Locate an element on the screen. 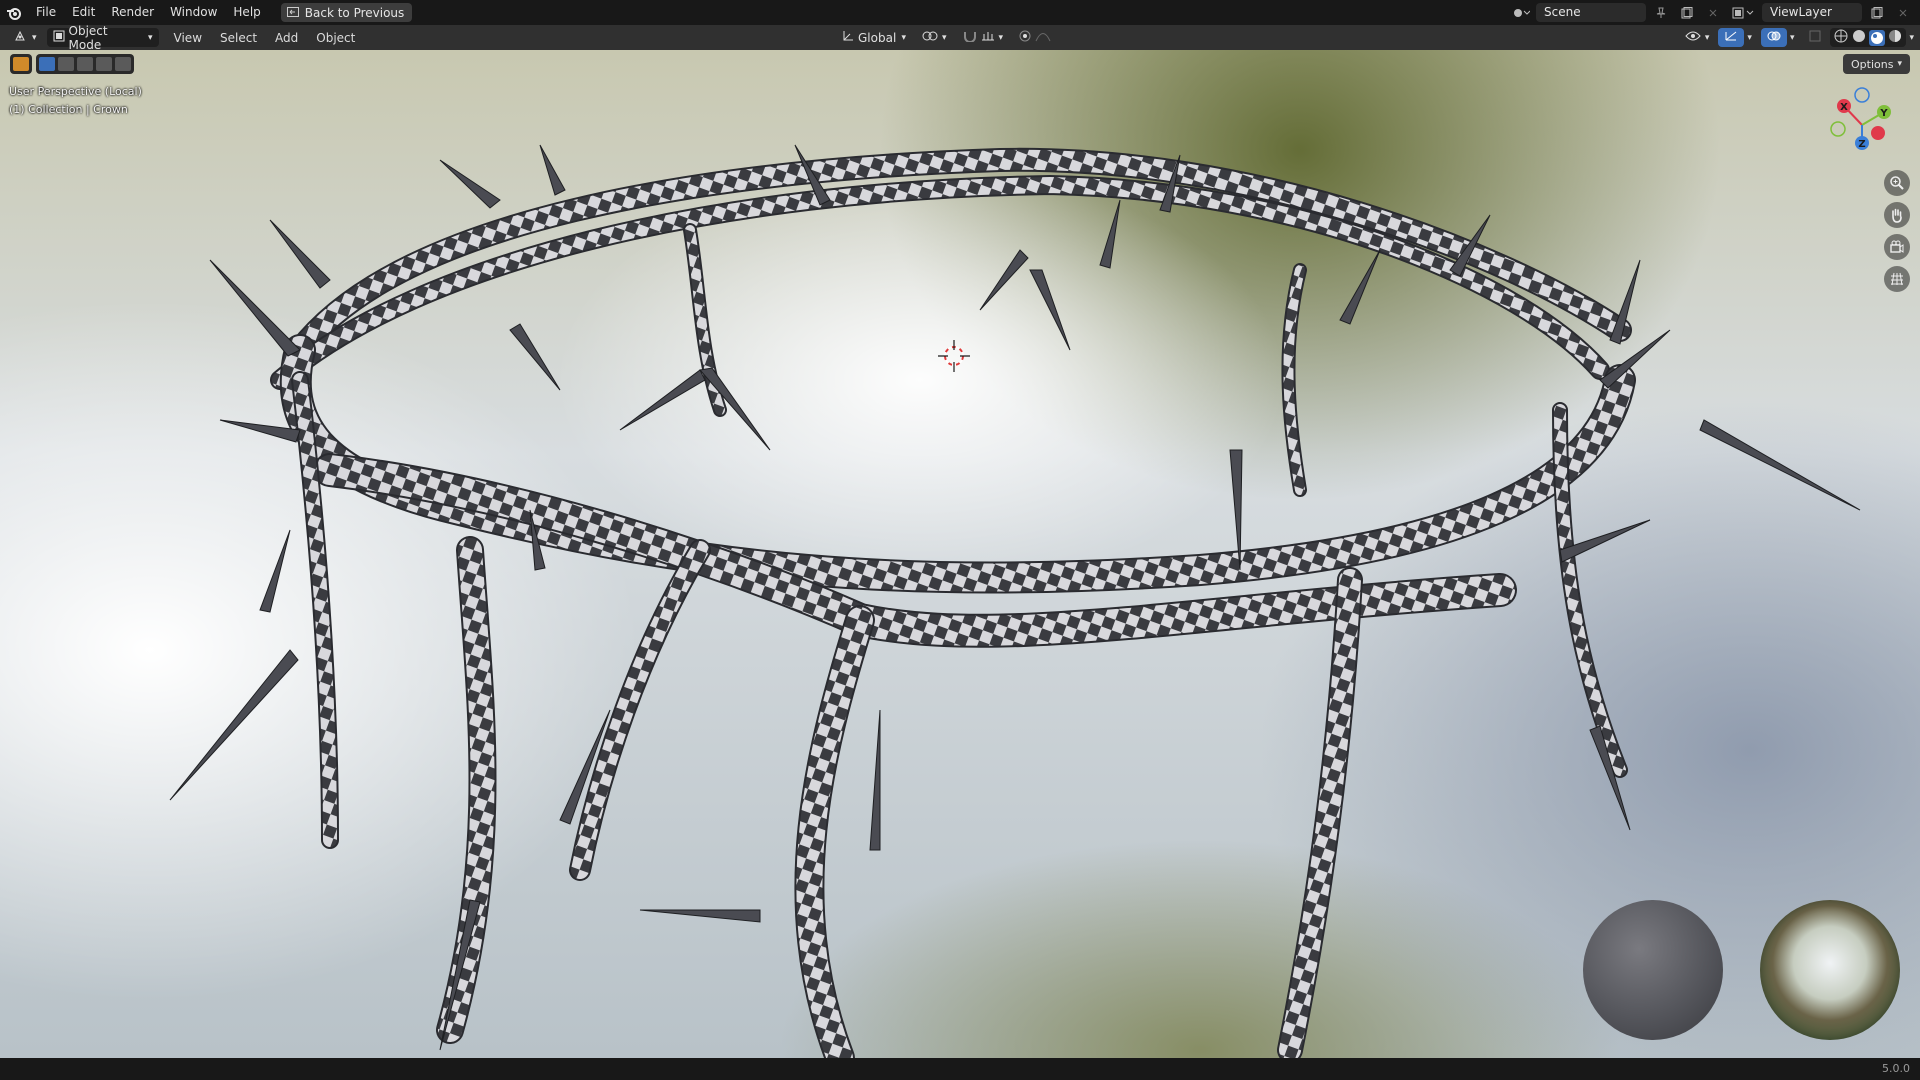  viewport-navigation-tools is located at coordinates (1897, 231).